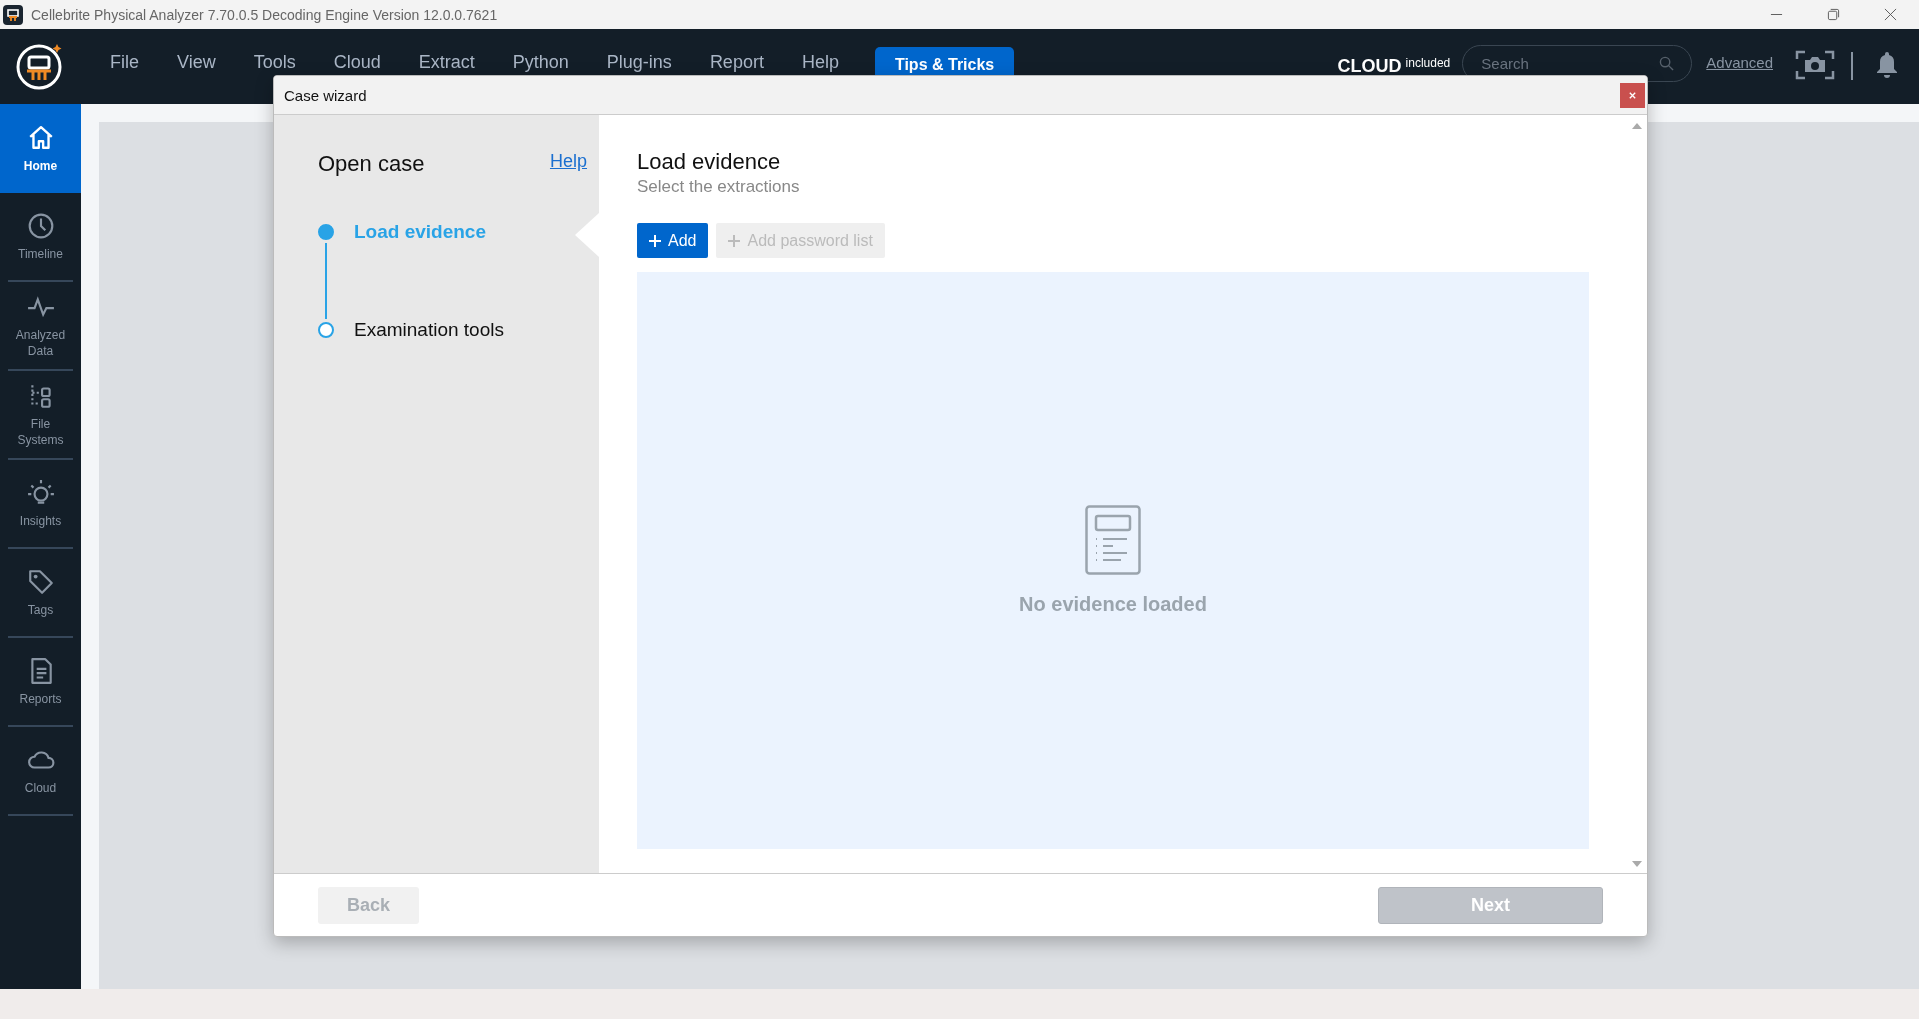 This screenshot has height=1019, width=1919. What do you see at coordinates (429, 330) in the screenshot?
I see `step-label: Examination tools` at bounding box center [429, 330].